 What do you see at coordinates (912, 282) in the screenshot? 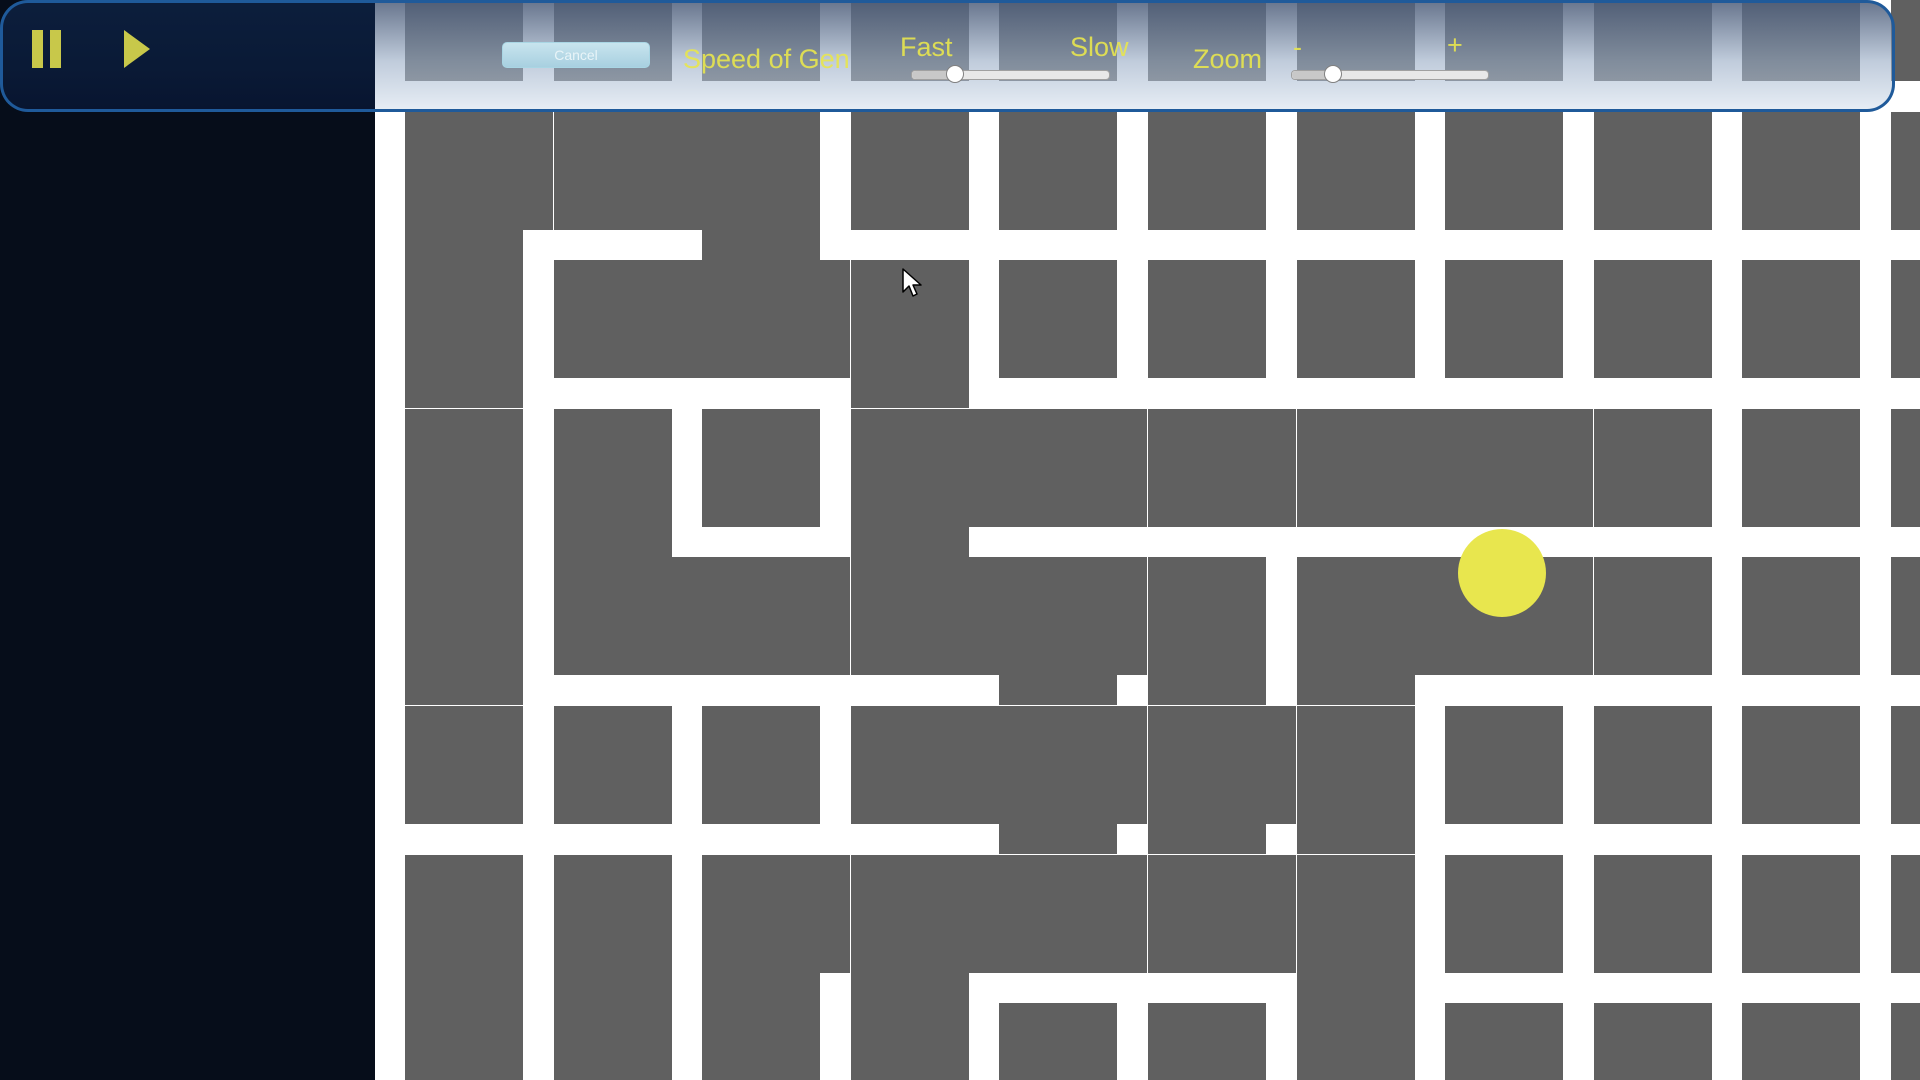
I see `mouse-cursor-icon` at bounding box center [912, 282].